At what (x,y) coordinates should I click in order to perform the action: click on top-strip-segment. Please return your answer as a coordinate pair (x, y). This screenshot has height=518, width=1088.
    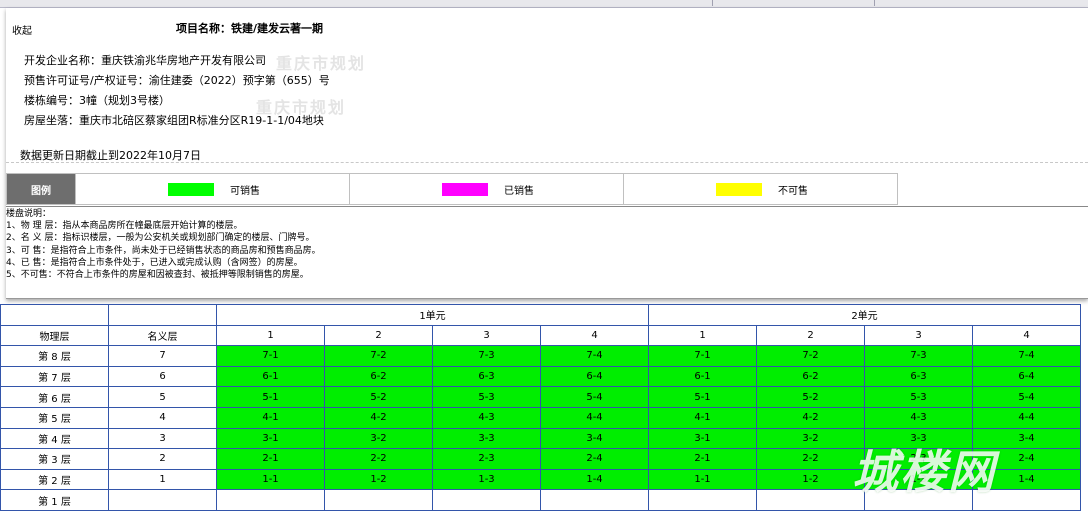
    Looking at the image, I should click on (794, 3).